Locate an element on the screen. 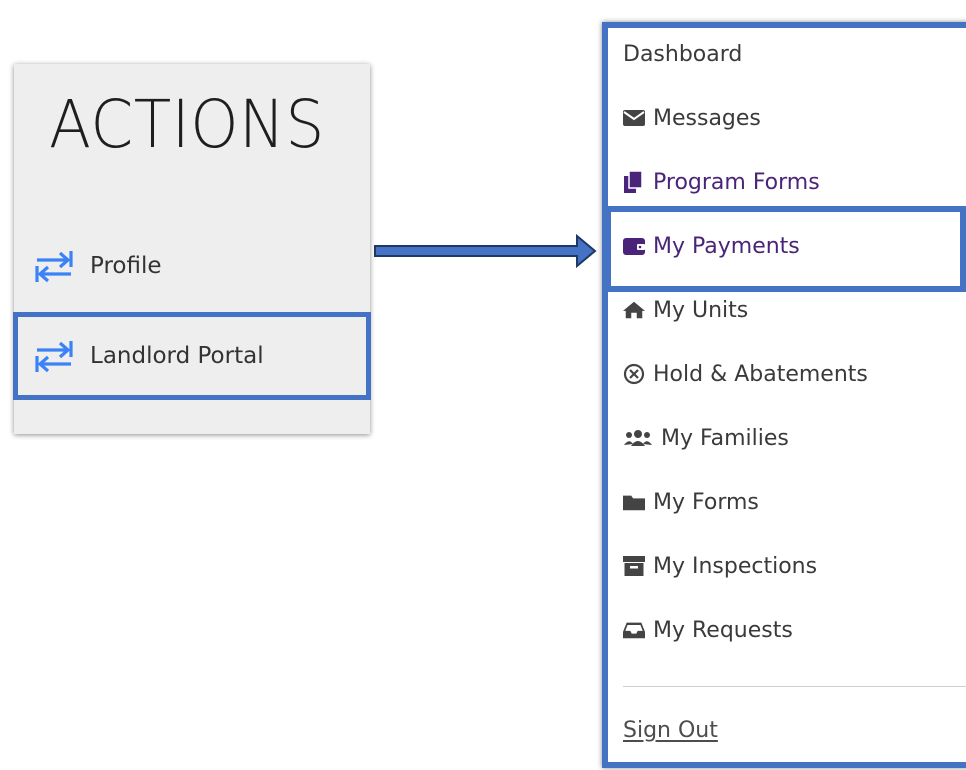  menu-item-label: My Payments is located at coordinates (726, 246).